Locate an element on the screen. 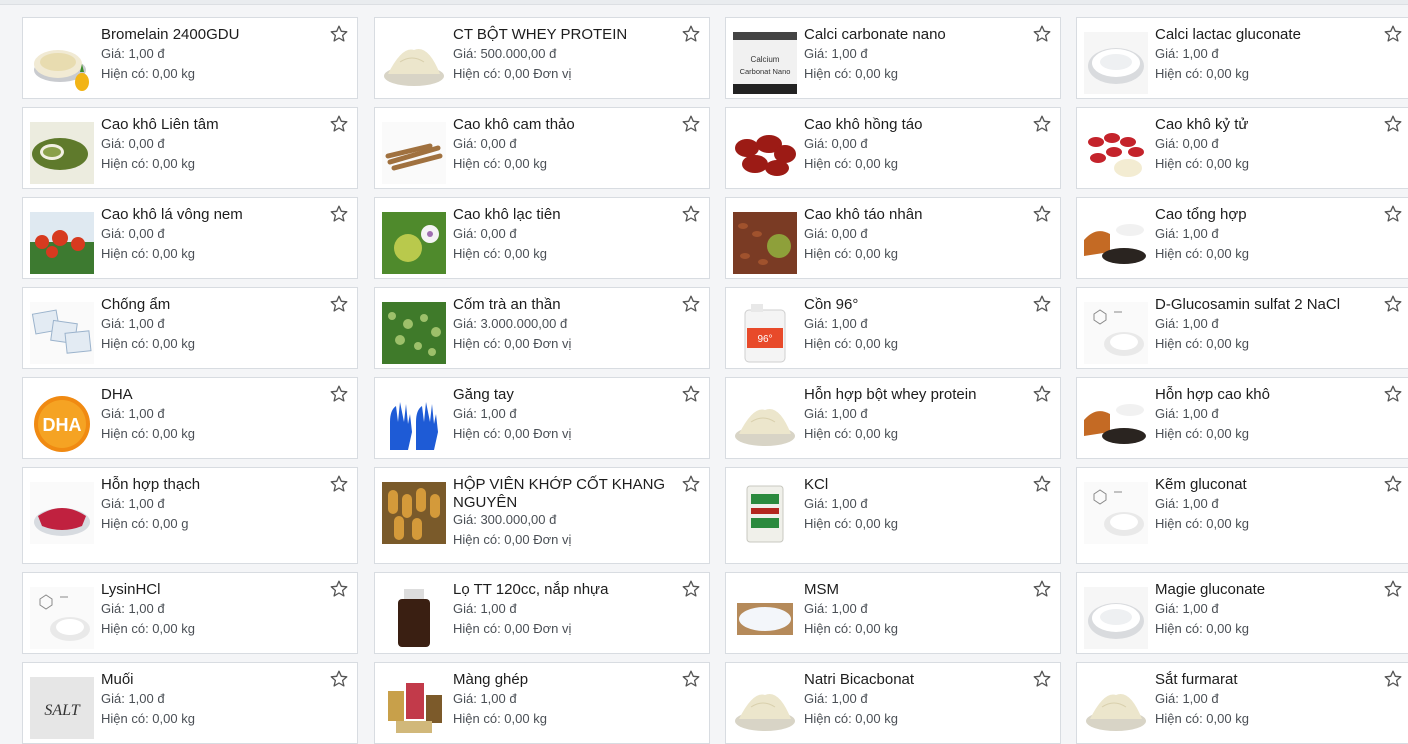 This screenshot has width=1408, height=744. product-name: Cao khô táo nhân is located at coordinates (915, 215).